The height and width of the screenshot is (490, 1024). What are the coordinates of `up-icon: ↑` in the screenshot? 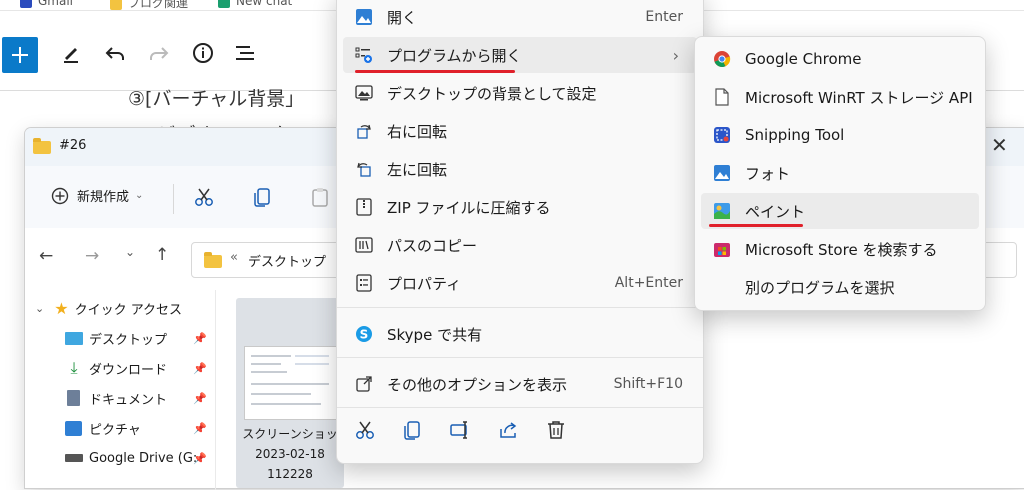 It's located at (162, 255).